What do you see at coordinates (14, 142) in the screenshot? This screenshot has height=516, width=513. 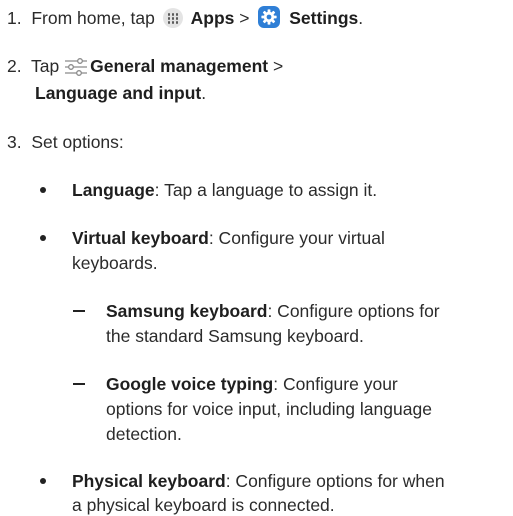 I see `step-3-number: 3.` at bounding box center [14, 142].